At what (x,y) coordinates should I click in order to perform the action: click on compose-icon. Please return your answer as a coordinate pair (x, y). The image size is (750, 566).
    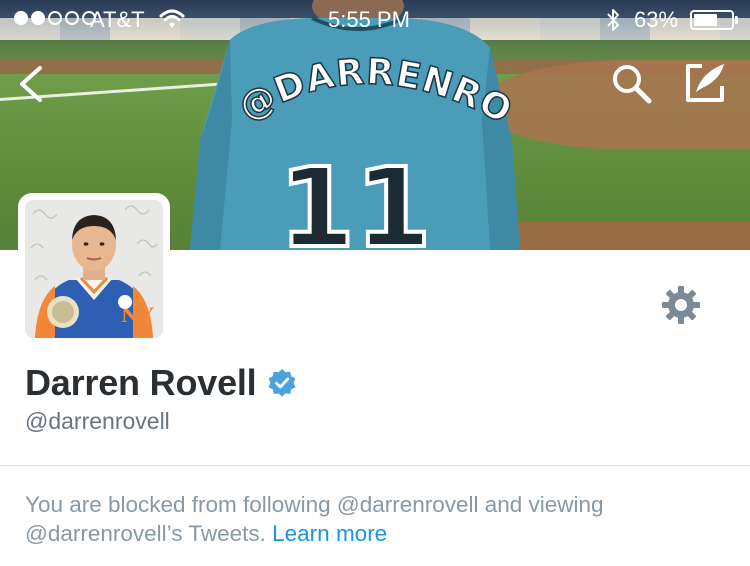
    Looking at the image, I should click on (705, 83).